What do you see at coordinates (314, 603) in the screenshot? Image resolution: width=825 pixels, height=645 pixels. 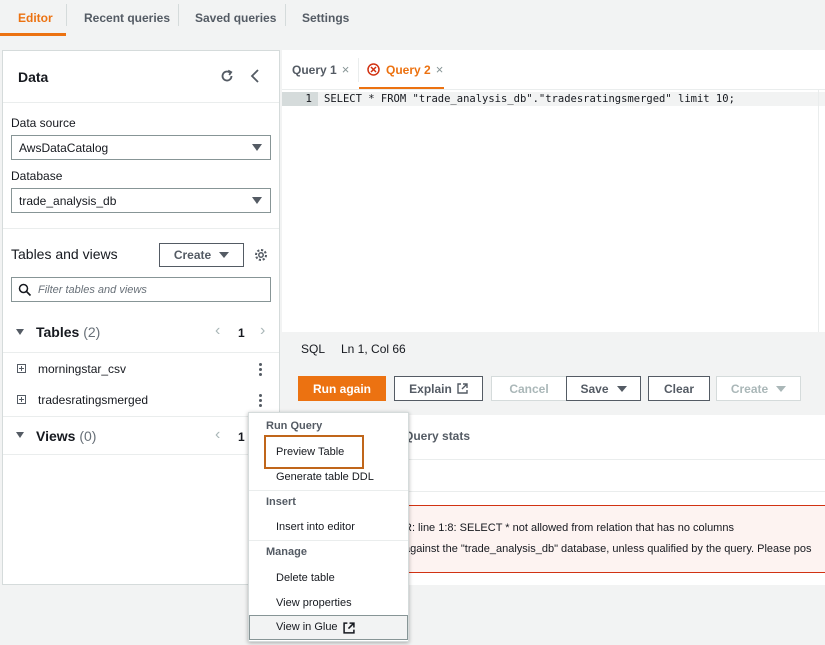 I see `menu-item-view-properties: View properties` at bounding box center [314, 603].